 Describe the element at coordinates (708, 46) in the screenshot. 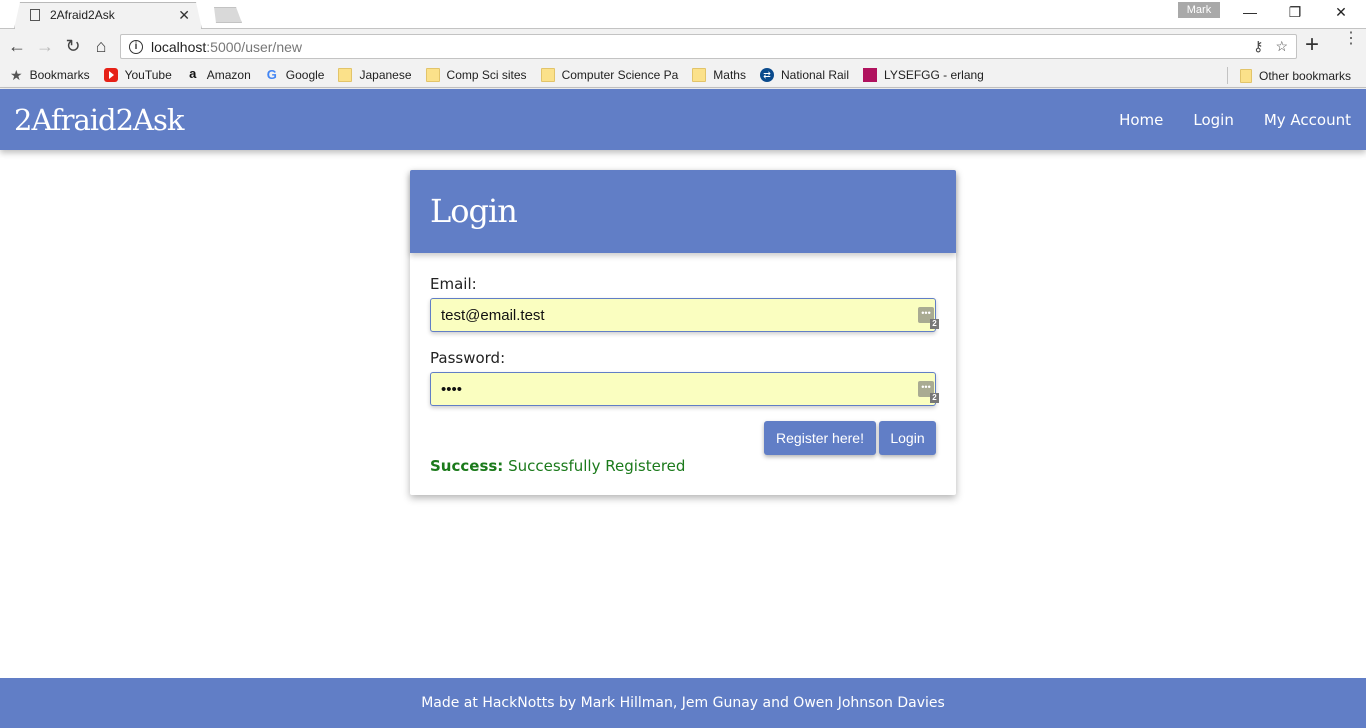

I see `address-bar: i localhost:5000/user/new ⚷ ☆` at that location.